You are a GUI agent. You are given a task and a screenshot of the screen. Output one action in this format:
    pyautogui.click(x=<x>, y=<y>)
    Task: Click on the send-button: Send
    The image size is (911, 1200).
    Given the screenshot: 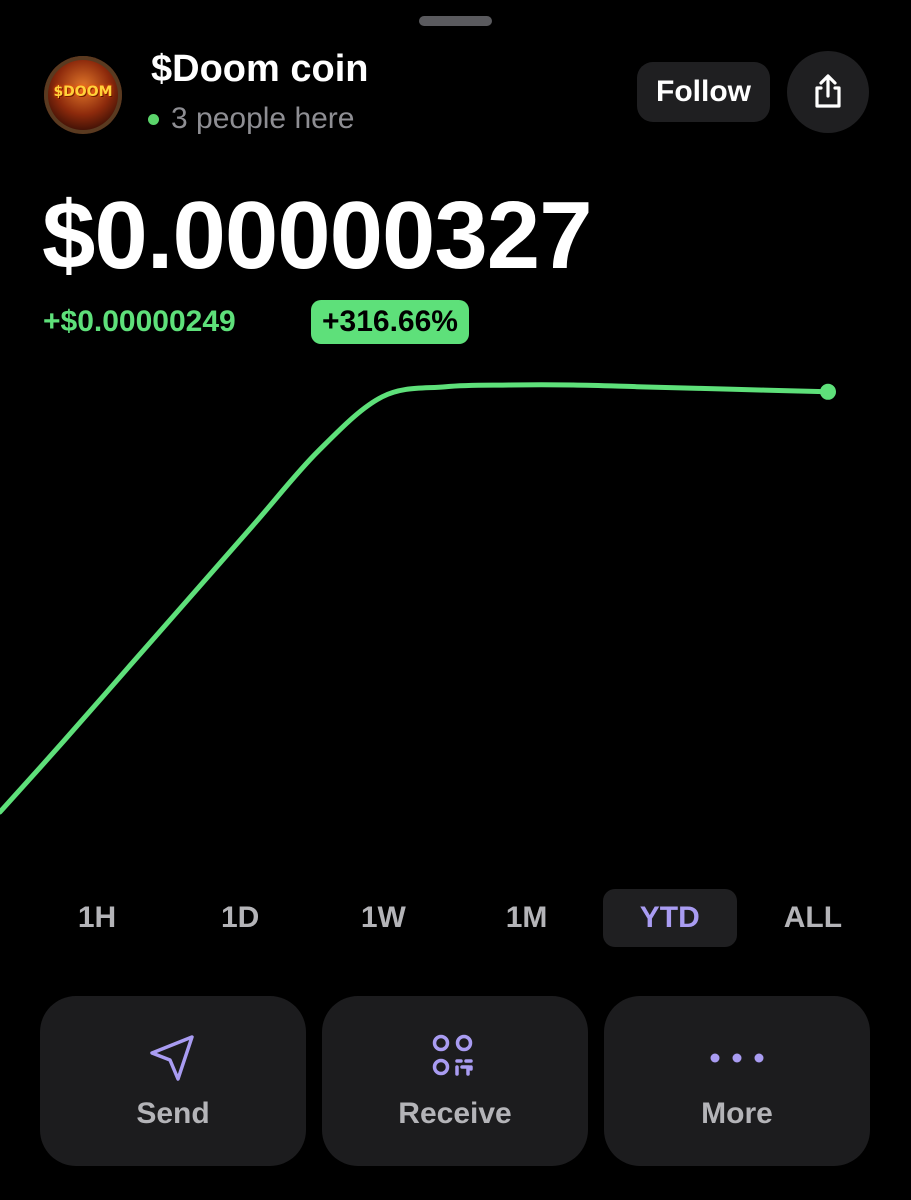 What is the action you would take?
    pyautogui.click(x=173, y=1081)
    